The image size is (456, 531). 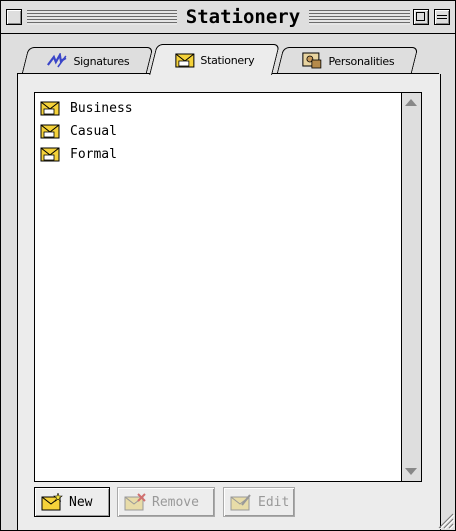 I want to click on title-bar: Stationery, so click(x=228, y=17).